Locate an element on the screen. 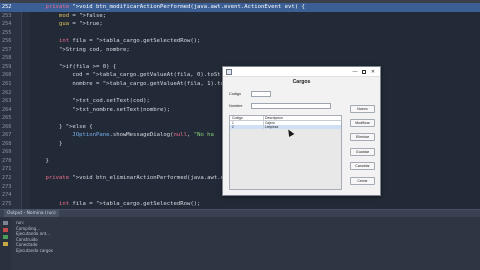  output-toolbar is located at coordinates (5, 244).